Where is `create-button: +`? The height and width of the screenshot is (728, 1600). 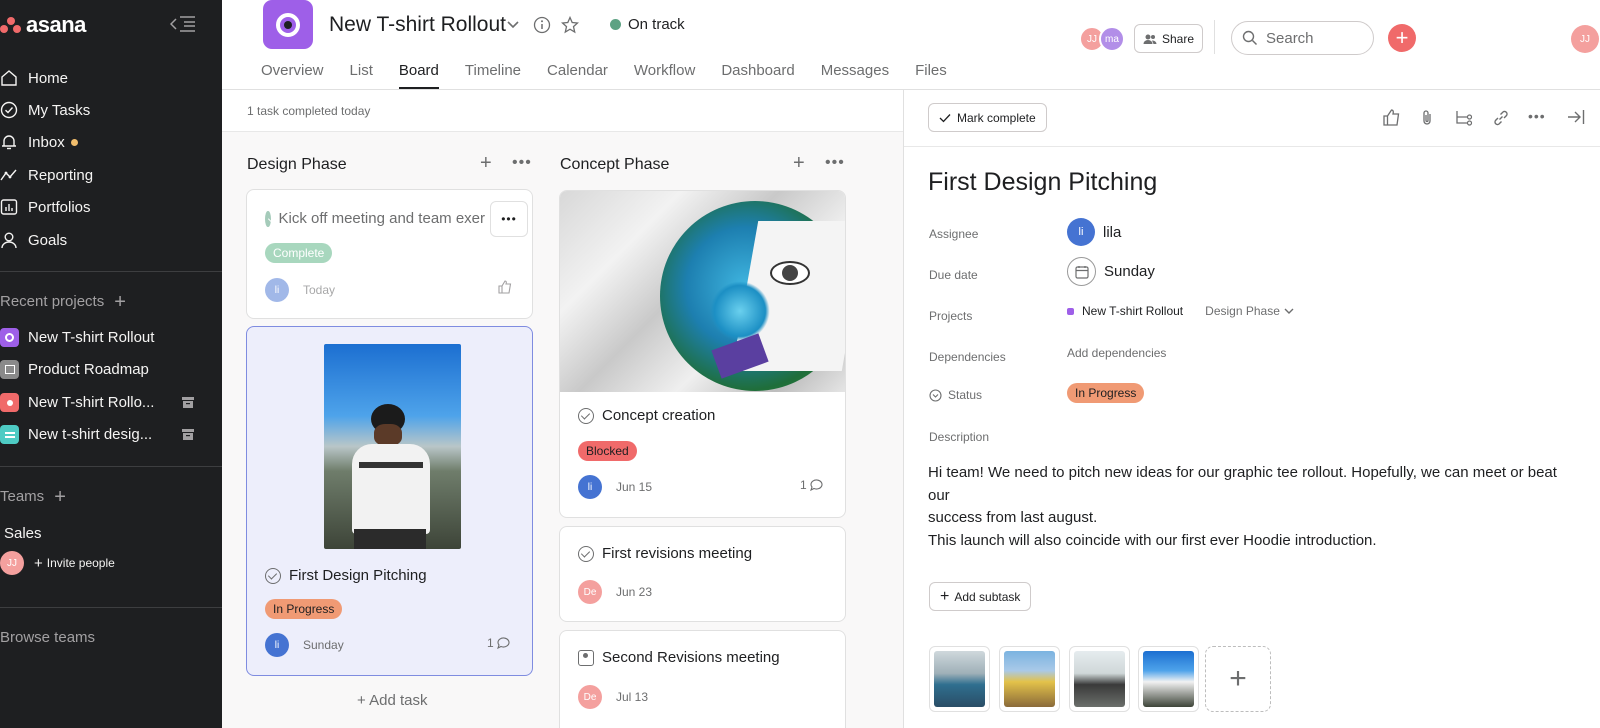 create-button: + is located at coordinates (1402, 38).